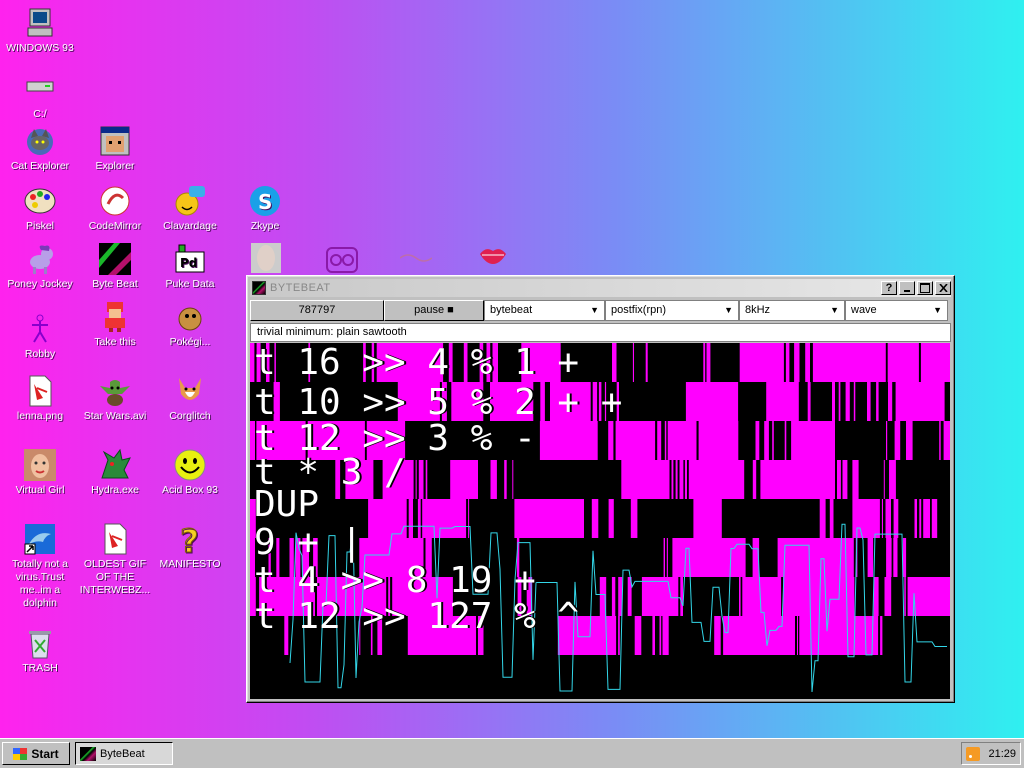 Image resolution: width=1024 pixels, height=768 pixels. Describe the element at coordinates (416, 258) in the screenshot. I see `wave-icon` at that location.